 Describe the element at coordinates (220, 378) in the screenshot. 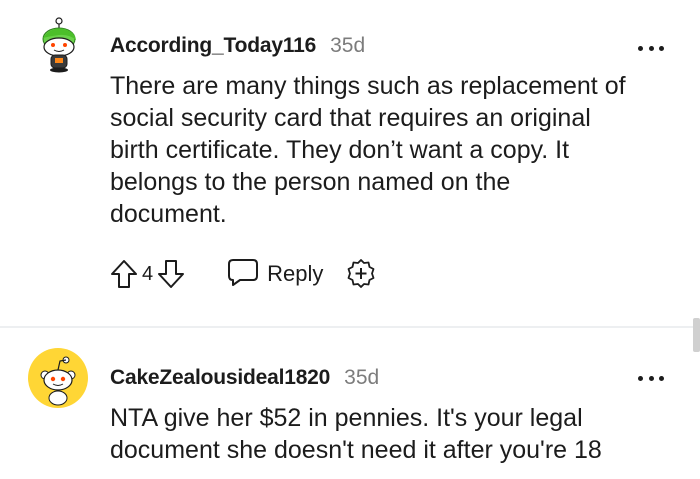

I see `username: CakeZealousideal1820` at that location.